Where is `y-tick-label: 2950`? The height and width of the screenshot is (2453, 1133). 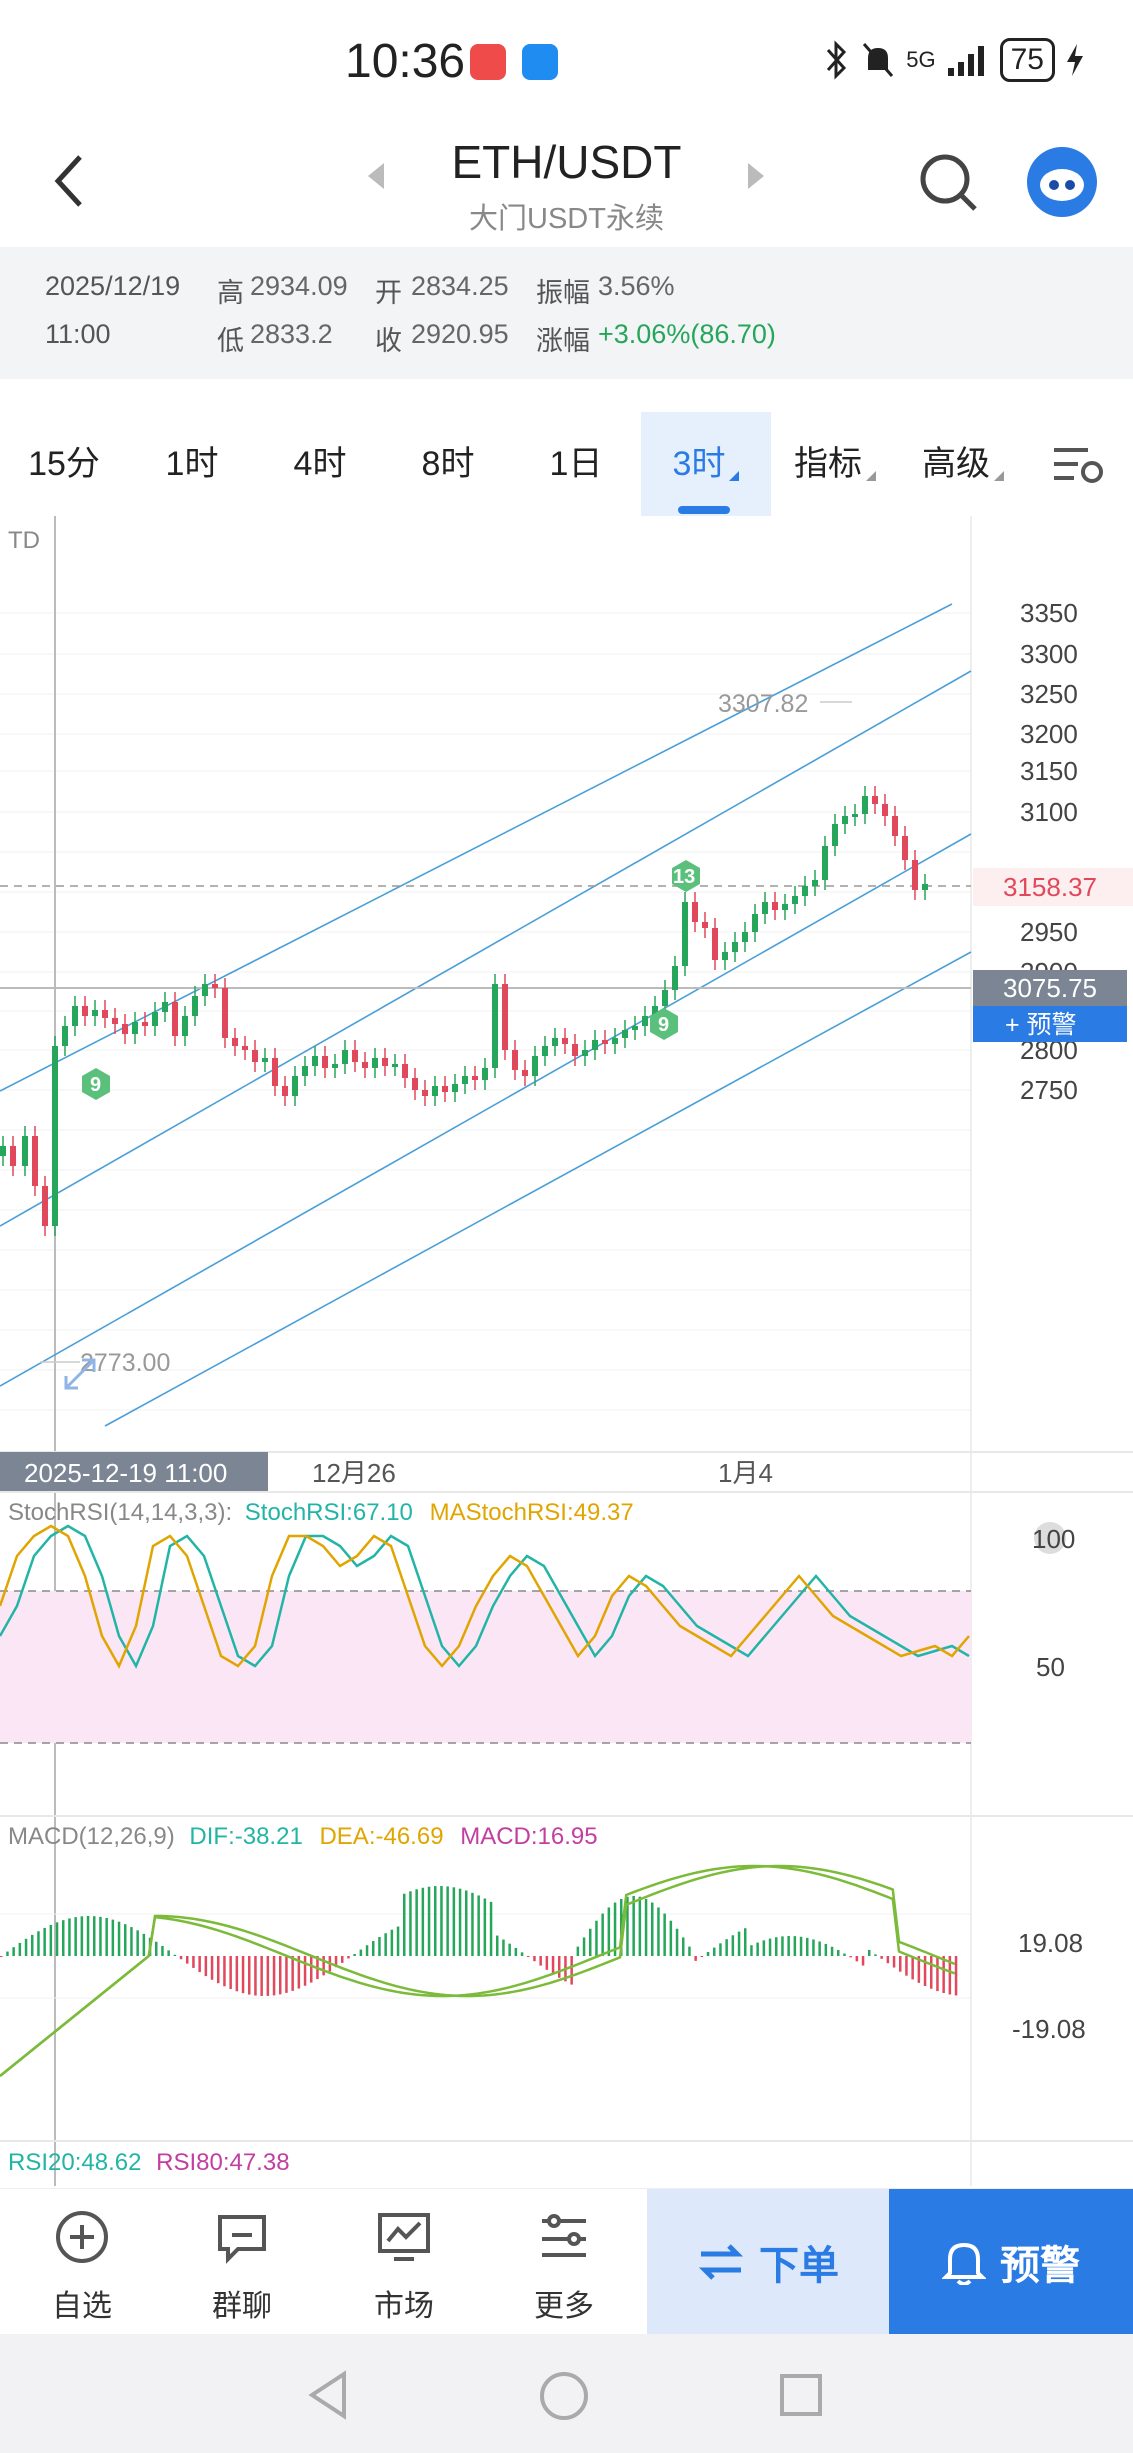 y-tick-label: 2950 is located at coordinates (1049, 932).